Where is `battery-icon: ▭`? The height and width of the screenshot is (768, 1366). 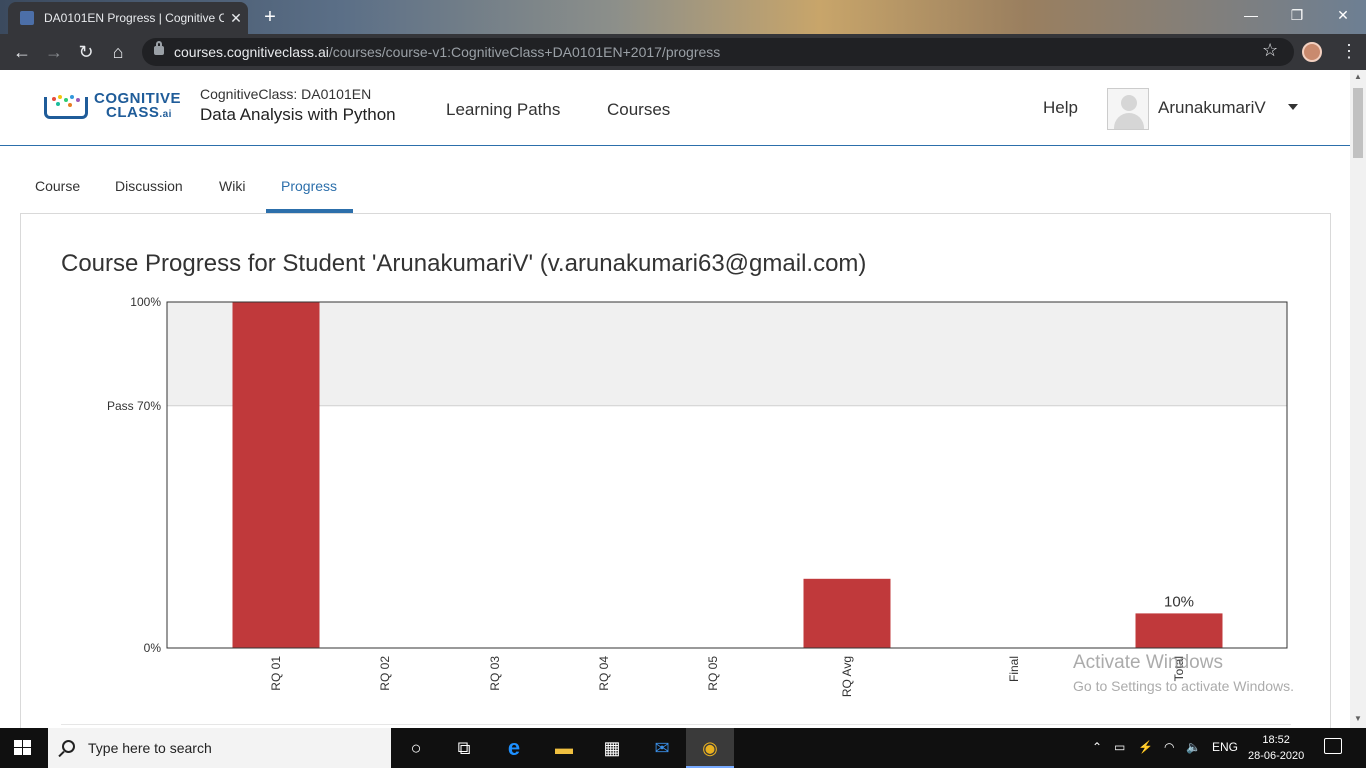 battery-icon: ▭ is located at coordinates (1119, 747).